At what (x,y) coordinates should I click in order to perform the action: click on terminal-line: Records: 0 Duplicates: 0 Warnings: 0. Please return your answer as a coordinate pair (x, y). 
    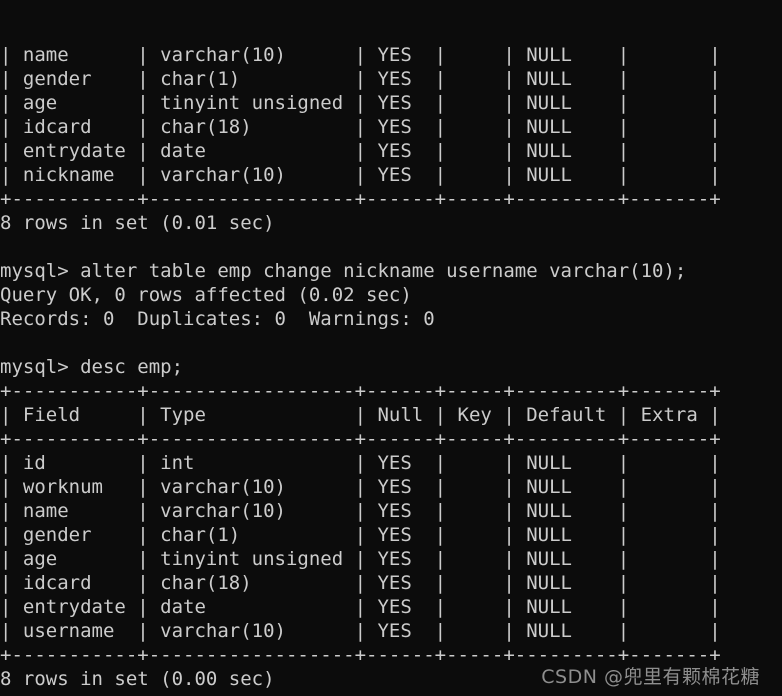
    Looking at the image, I should click on (217, 319).